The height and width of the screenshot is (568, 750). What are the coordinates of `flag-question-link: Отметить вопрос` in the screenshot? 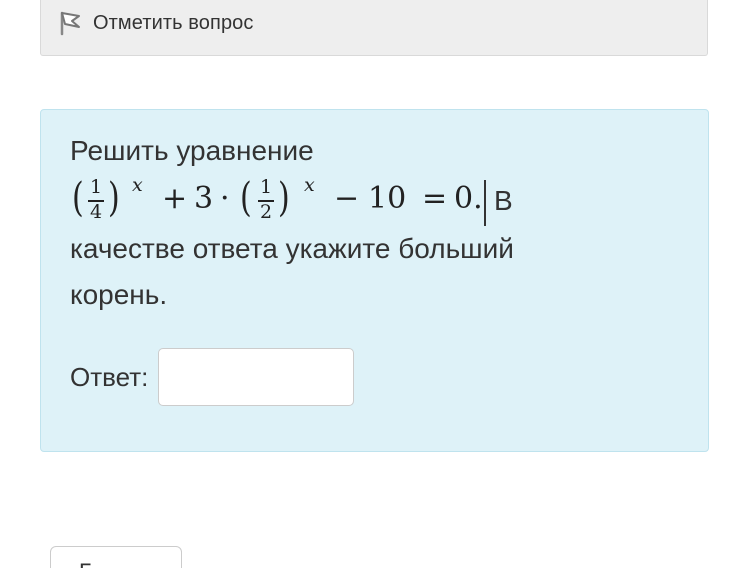 It's located at (156, 23).